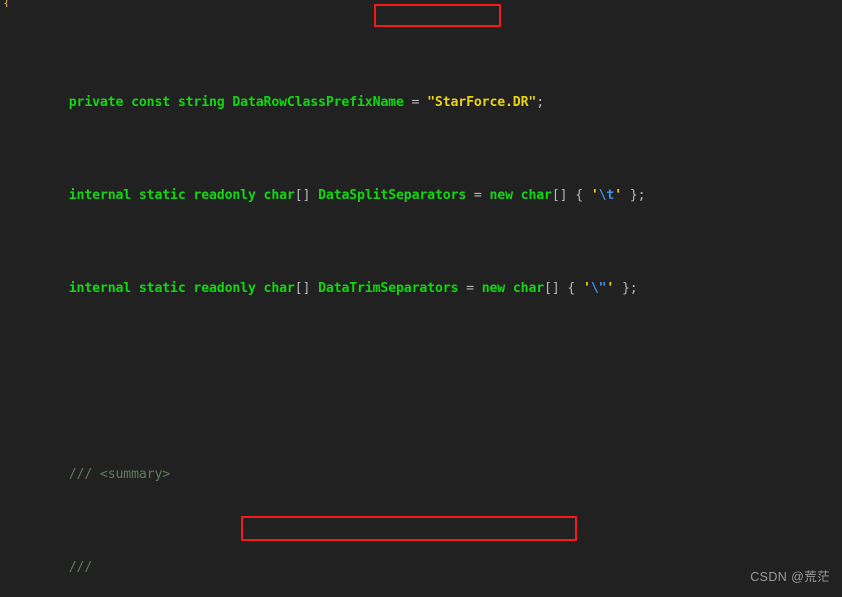 The height and width of the screenshot is (597, 842). I want to click on token-keyword: const, so click(151, 102).